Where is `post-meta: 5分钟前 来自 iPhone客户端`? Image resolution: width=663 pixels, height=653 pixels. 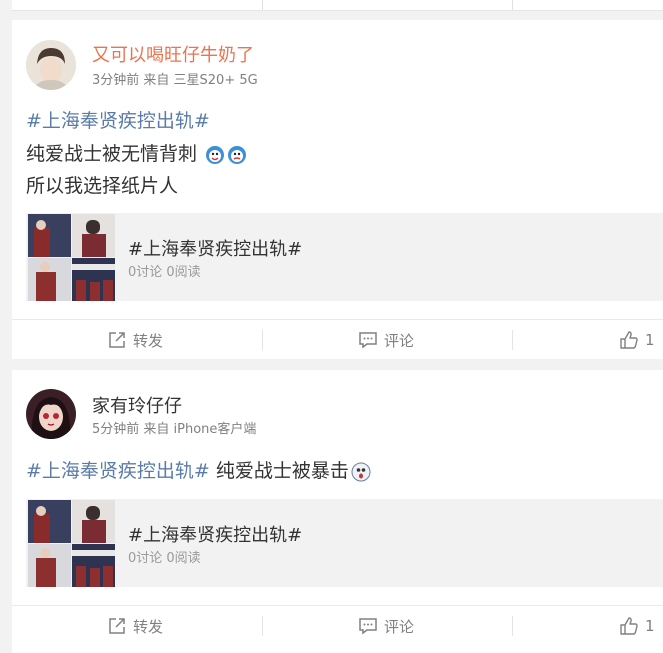
post-meta: 5分钟前 来自 iPhone客户端 is located at coordinates (174, 429).